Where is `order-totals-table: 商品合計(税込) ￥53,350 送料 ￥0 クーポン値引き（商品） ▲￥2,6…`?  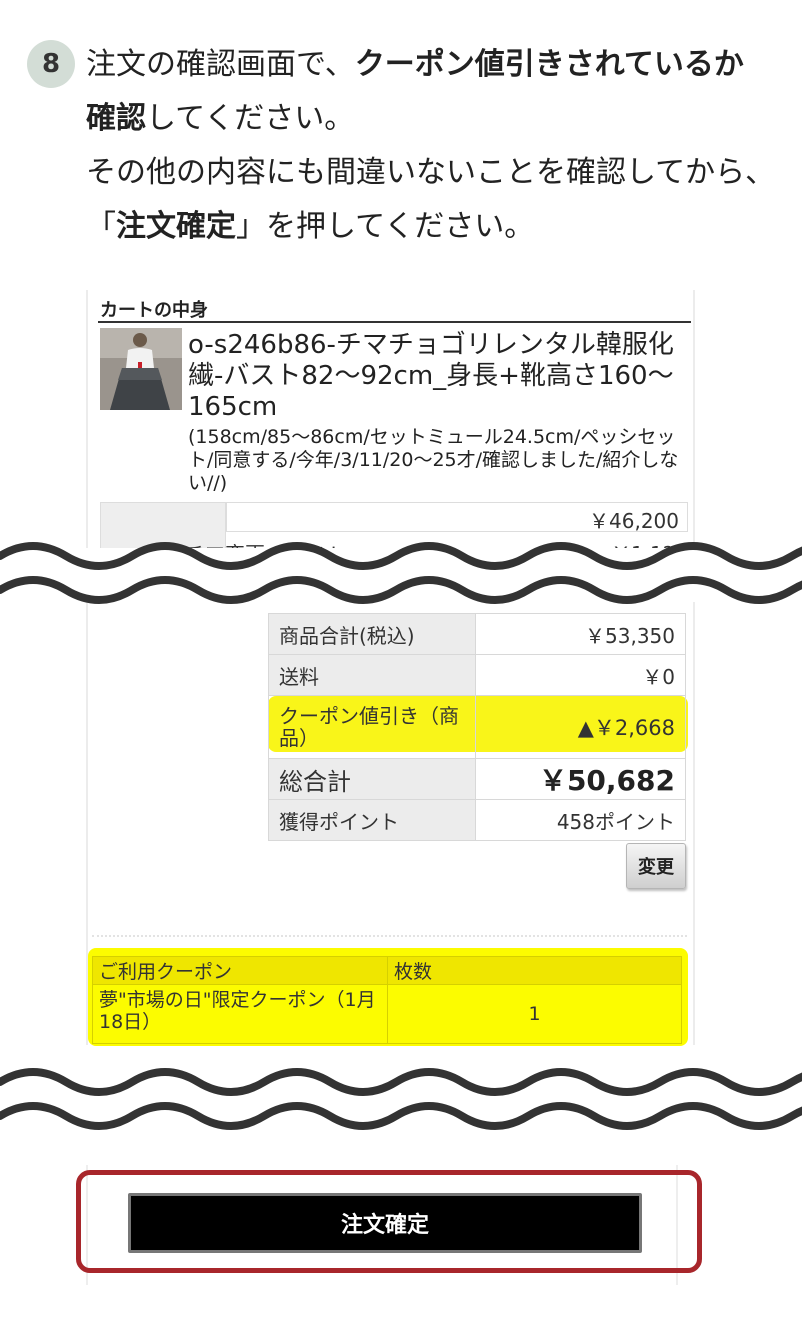 order-totals-table: 商品合計(税込) ￥53,350 送料 ￥0 クーポン値引き（商品） ▲￥2,6… is located at coordinates (477, 727).